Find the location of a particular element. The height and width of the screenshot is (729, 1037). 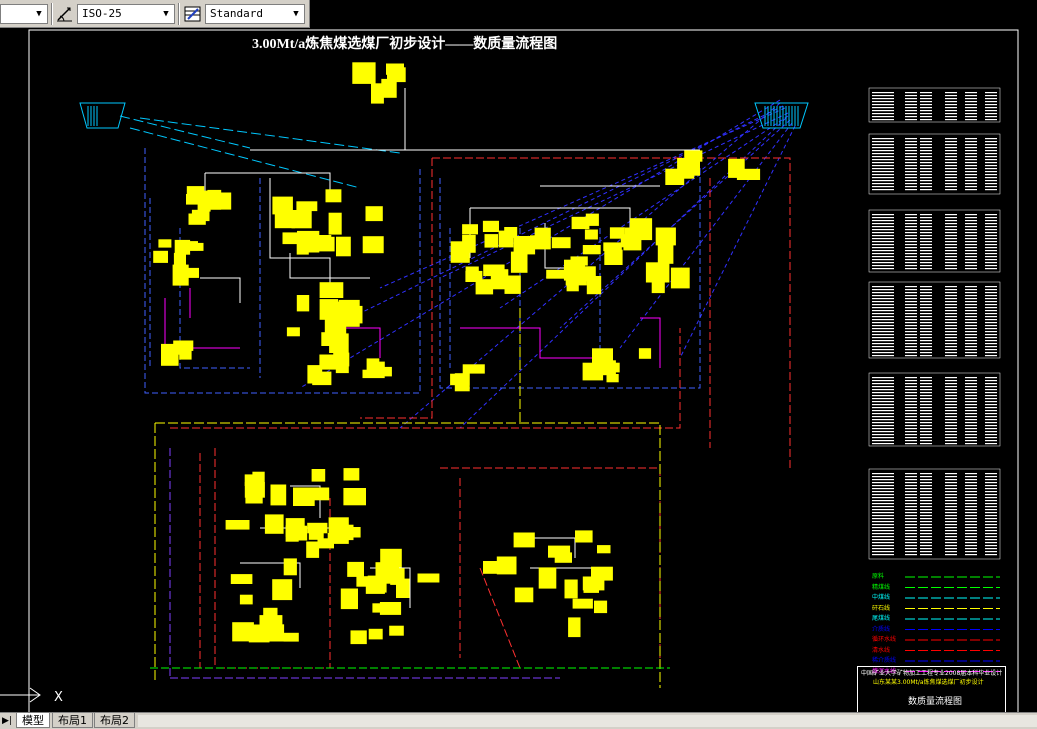

textstyle-dropdown-partial: ▼ is located at coordinates (24, 14).